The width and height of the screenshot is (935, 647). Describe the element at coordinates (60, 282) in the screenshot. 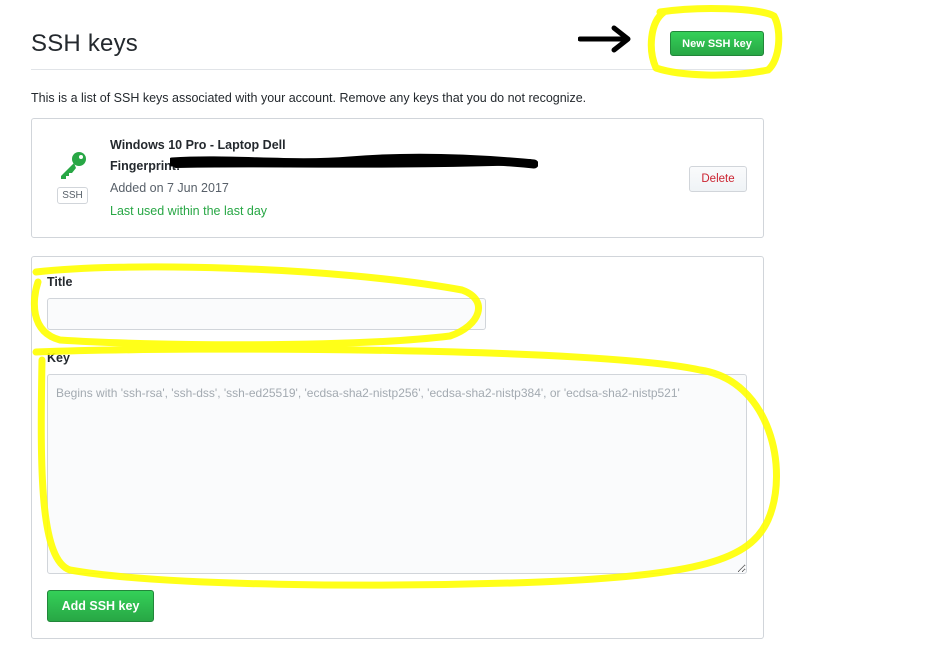

I see `title-label: Title` at that location.